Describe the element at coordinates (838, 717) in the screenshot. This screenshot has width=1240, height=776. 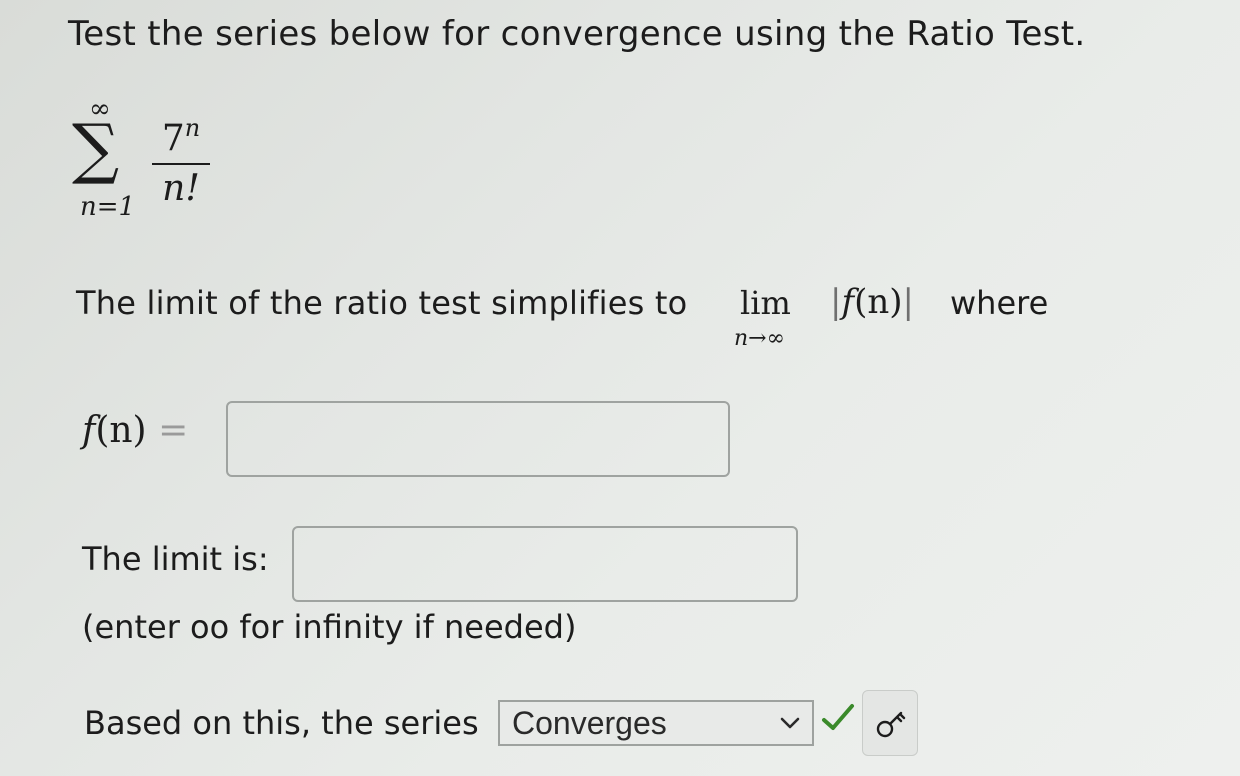
I see `check-icon` at that location.